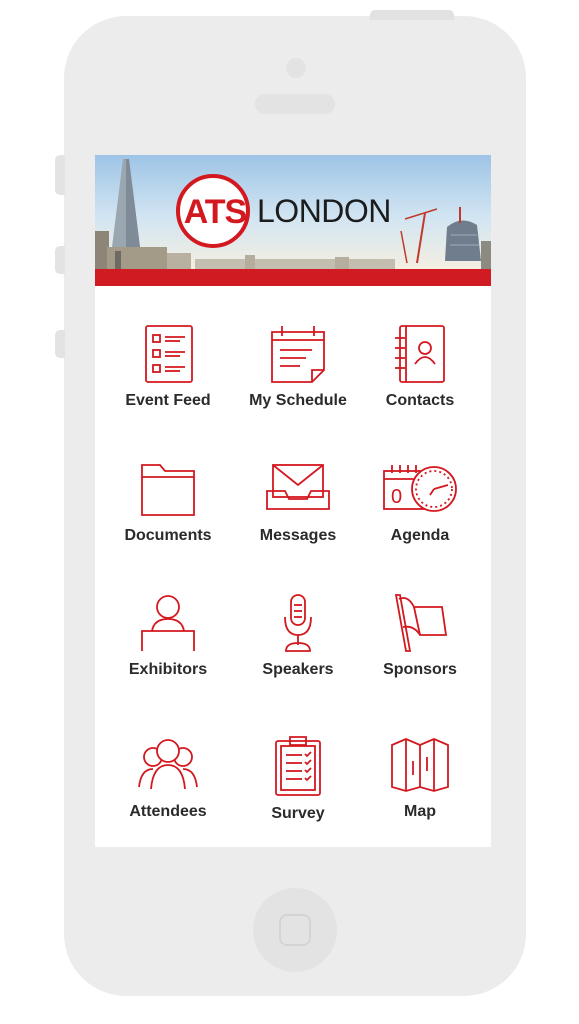  What do you see at coordinates (168, 669) in the screenshot?
I see `menu-item-label: Exhibitors` at bounding box center [168, 669].